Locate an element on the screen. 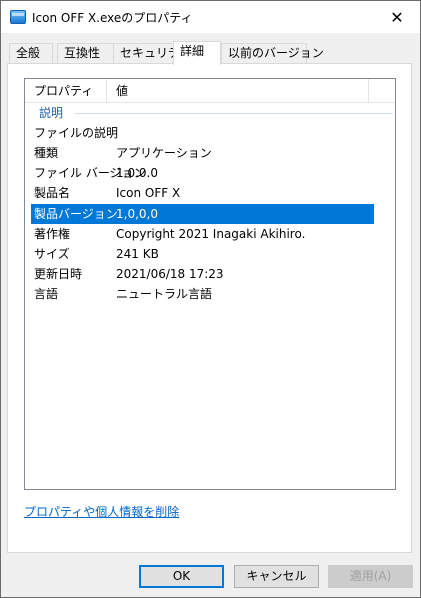 The image size is (421, 598). tab-security: セキュリティ is located at coordinates (152, 53).